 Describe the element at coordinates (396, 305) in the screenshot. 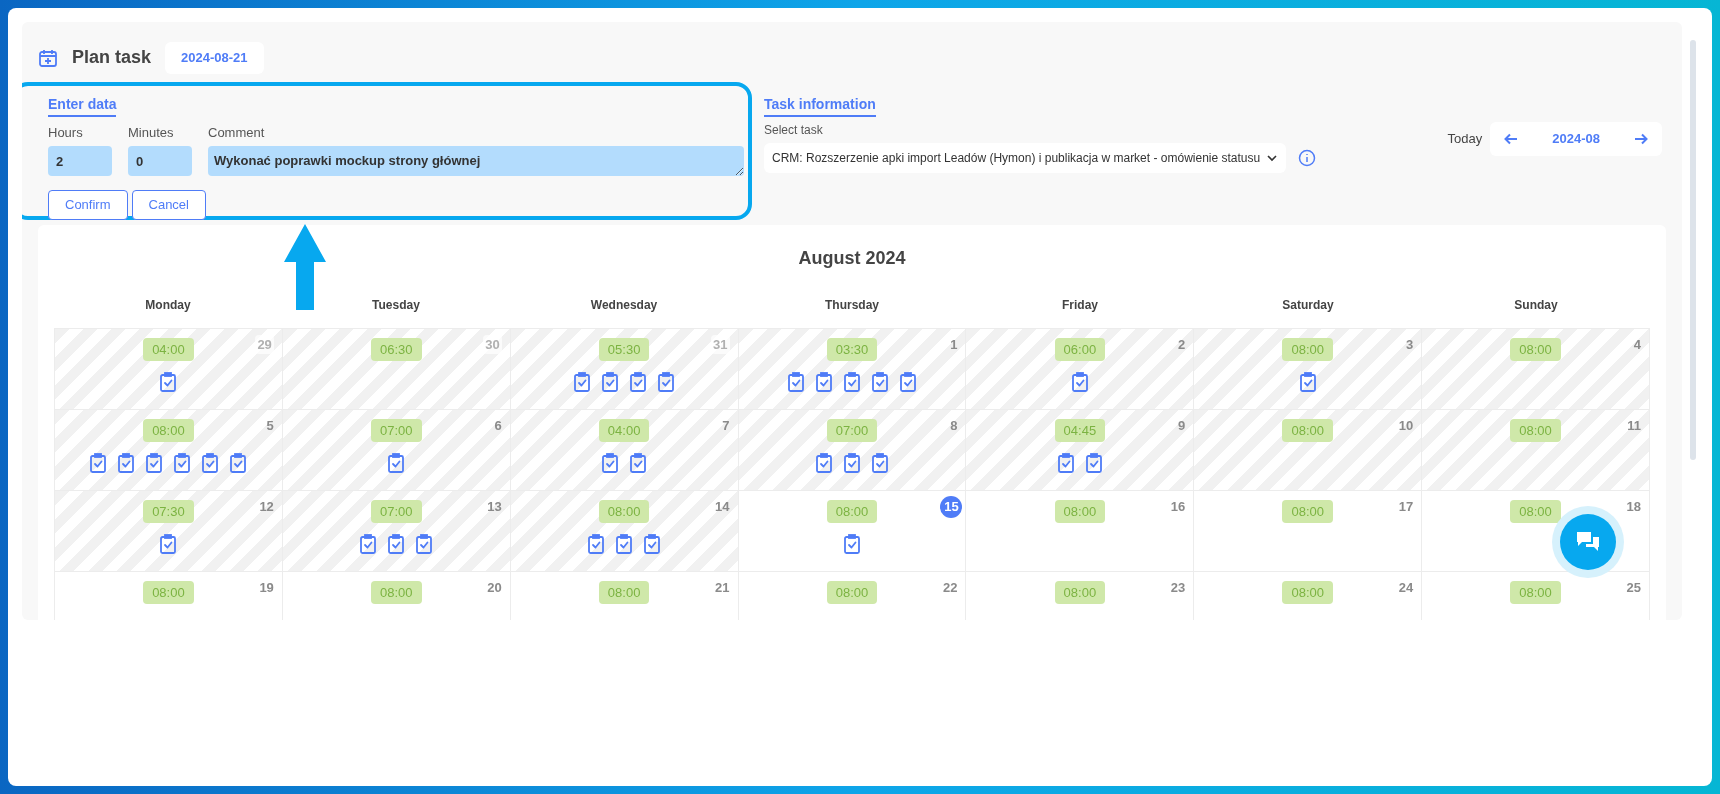

I see `weekday-header: Tuesday` at that location.